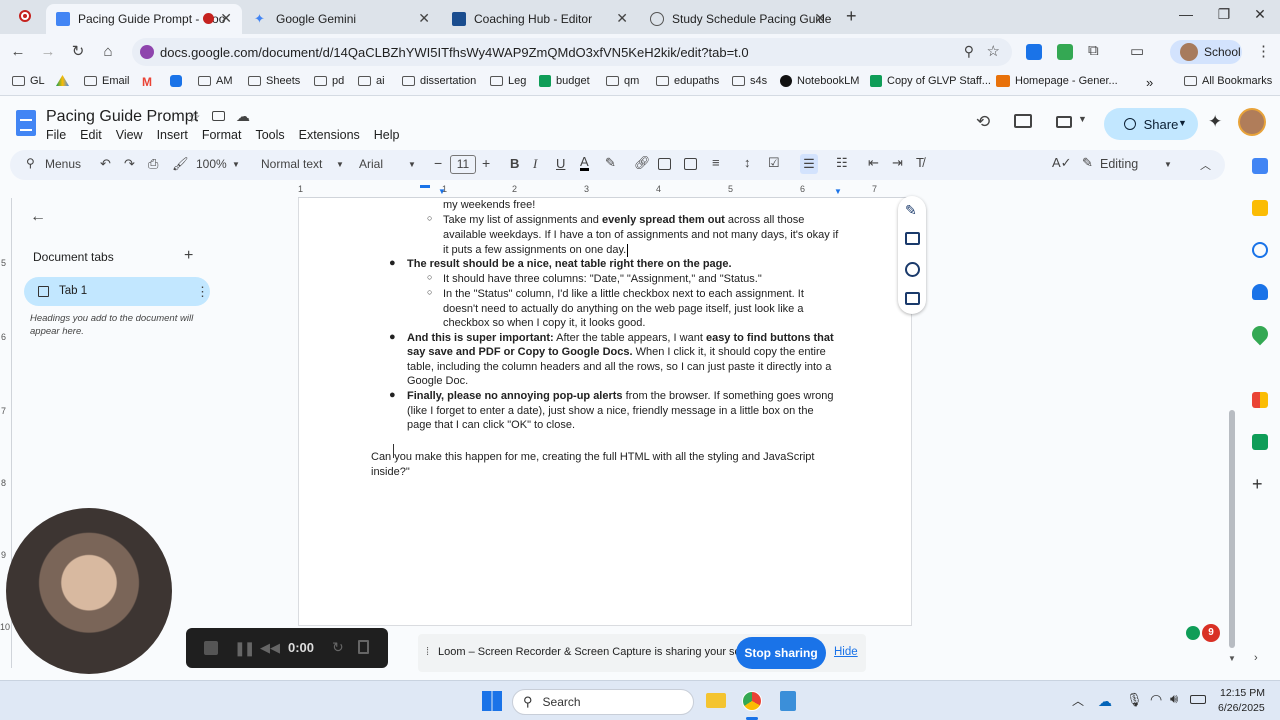 This screenshot has height=720, width=1280. I want to click on reload-icon: ↻, so click(78, 52).